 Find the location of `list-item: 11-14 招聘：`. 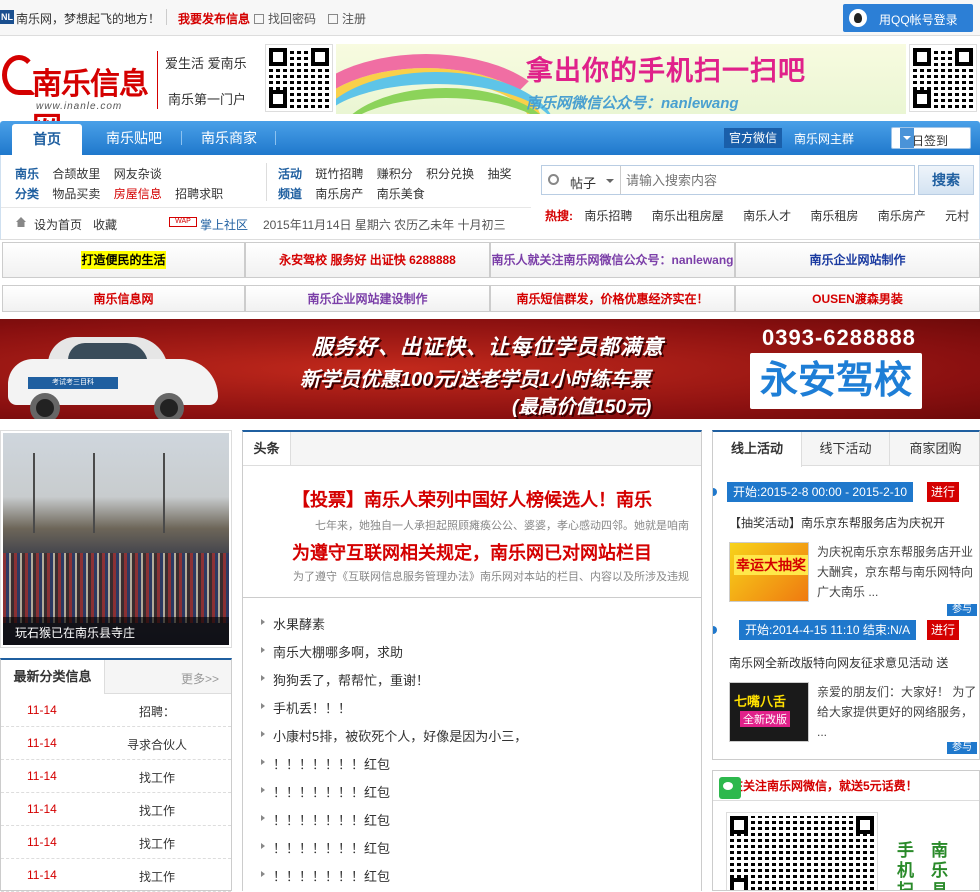

list-item: 11-14 招聘： is located at coordinates (116, 710).